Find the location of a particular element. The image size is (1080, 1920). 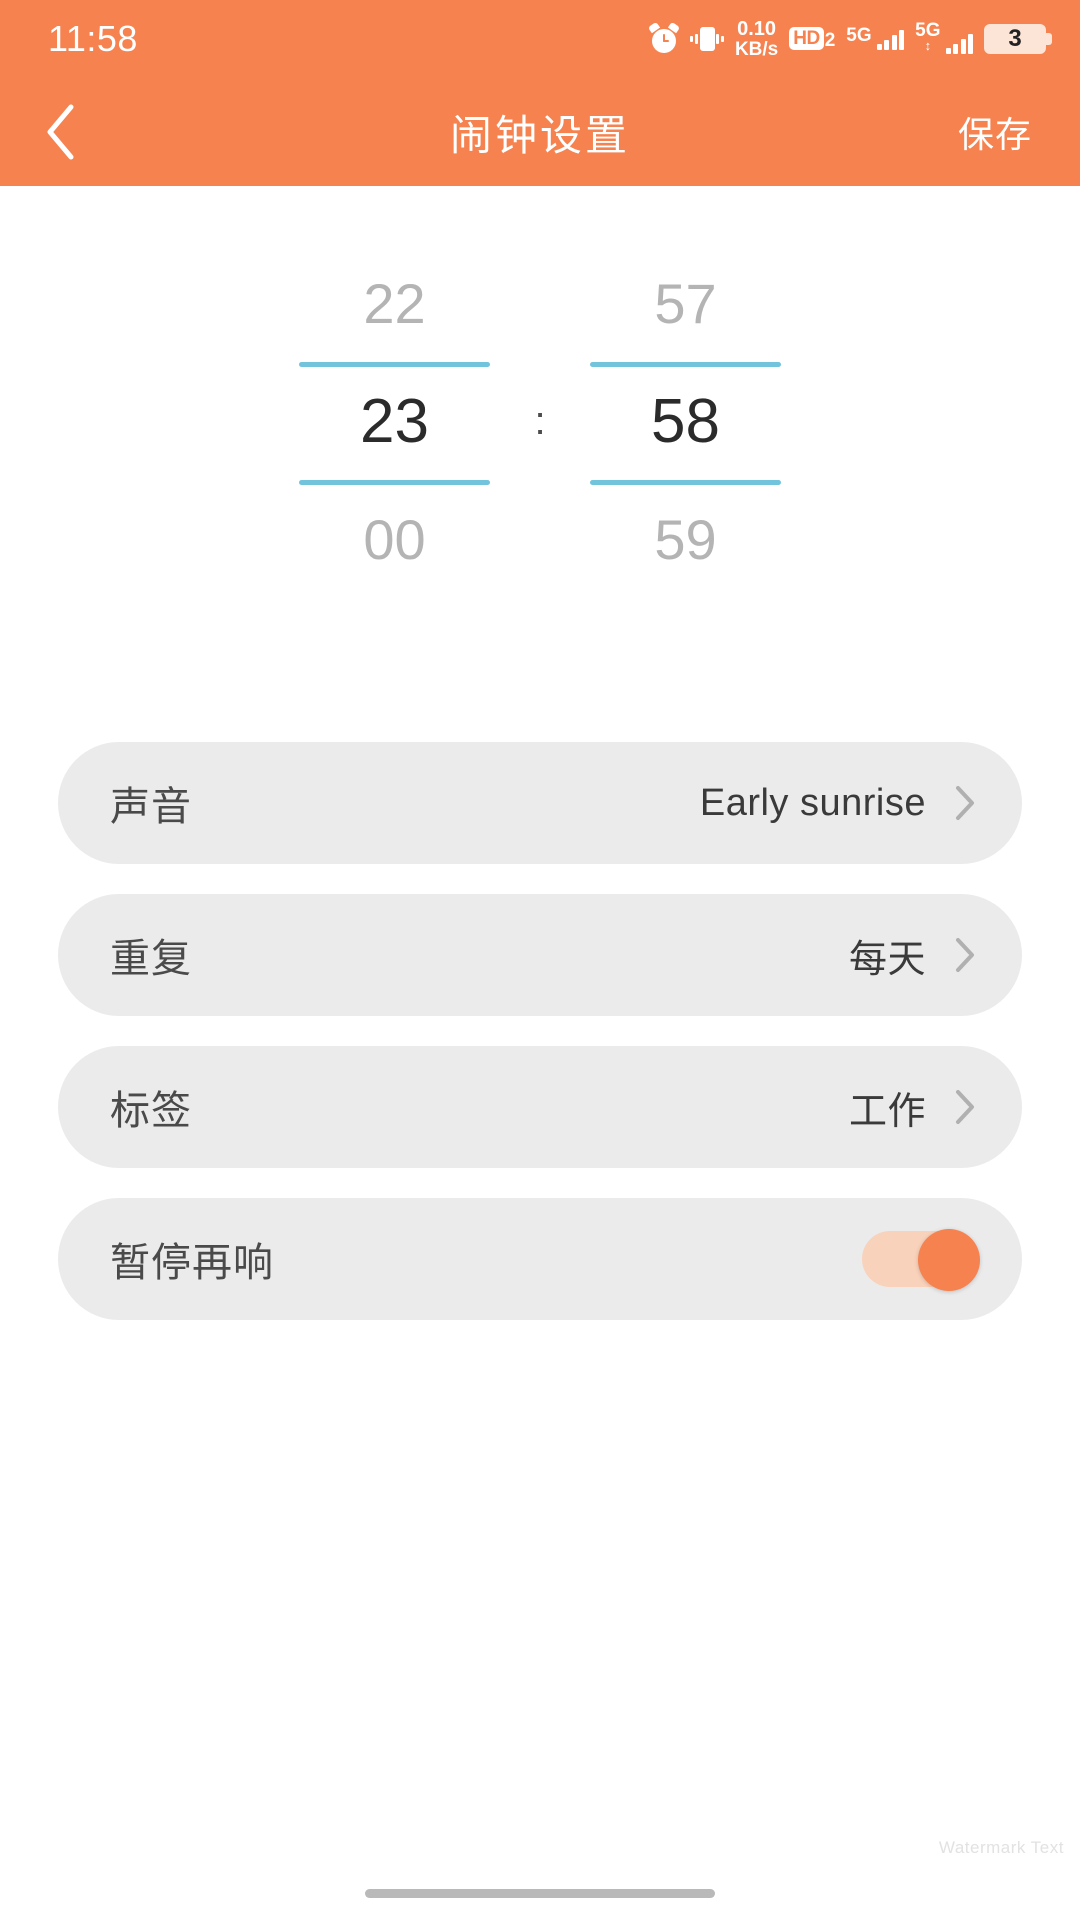

minute-picker-wheel: 57 58 59 is located at coordinates (685, 421).